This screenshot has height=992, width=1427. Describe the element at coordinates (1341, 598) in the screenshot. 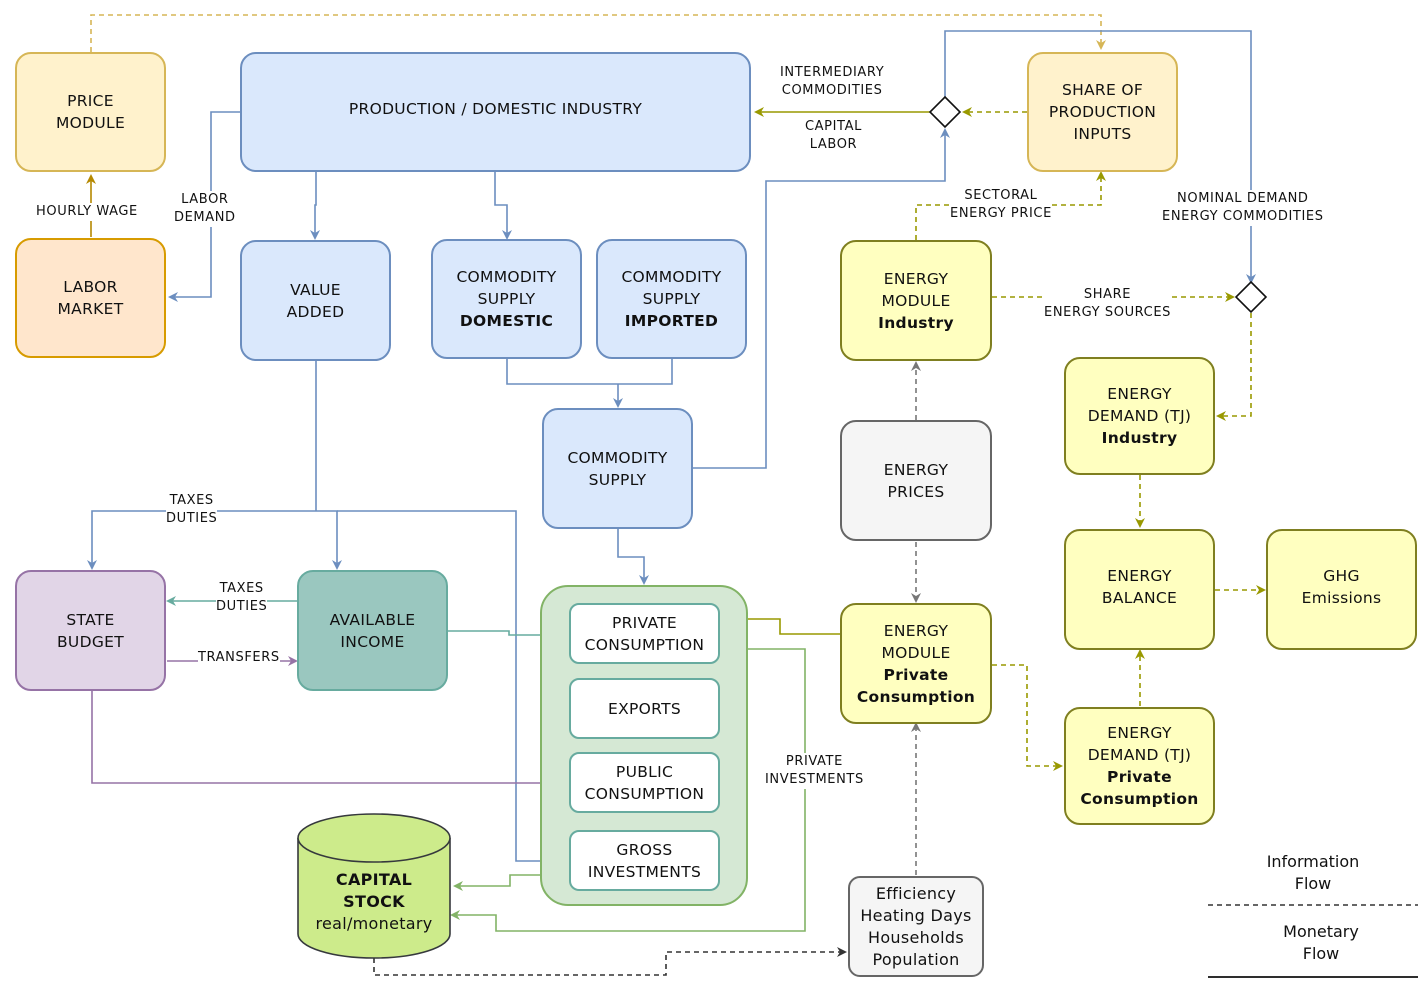

I see `node-label: Emissions` at that location.